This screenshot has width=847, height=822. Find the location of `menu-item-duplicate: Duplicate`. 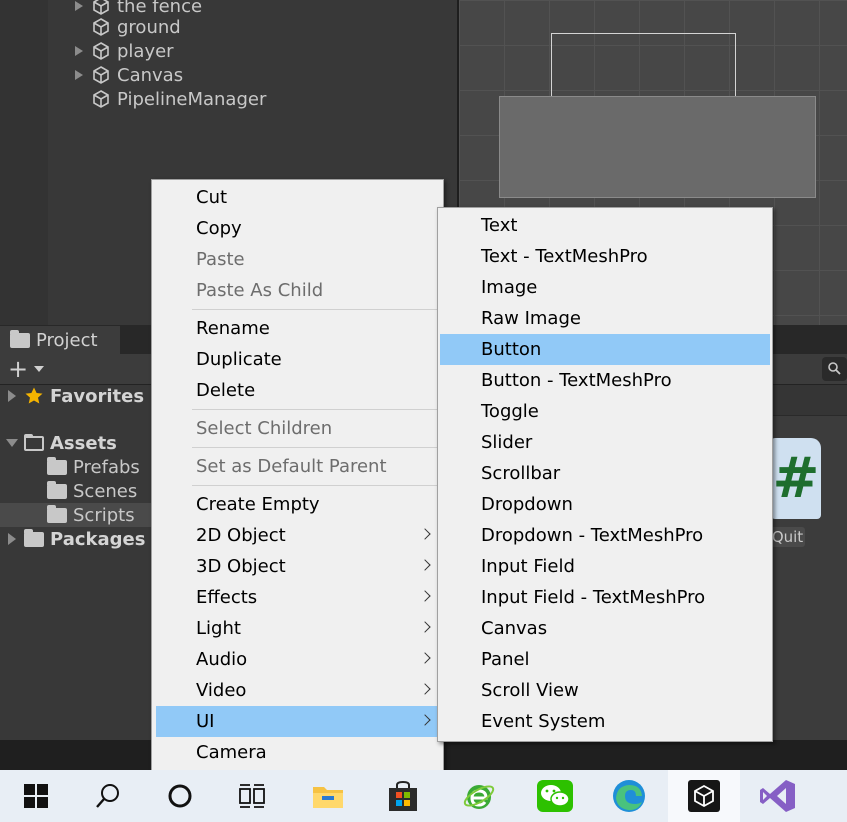

menu-item-duplicate: Duplicate is located at coordinates (297, 359).